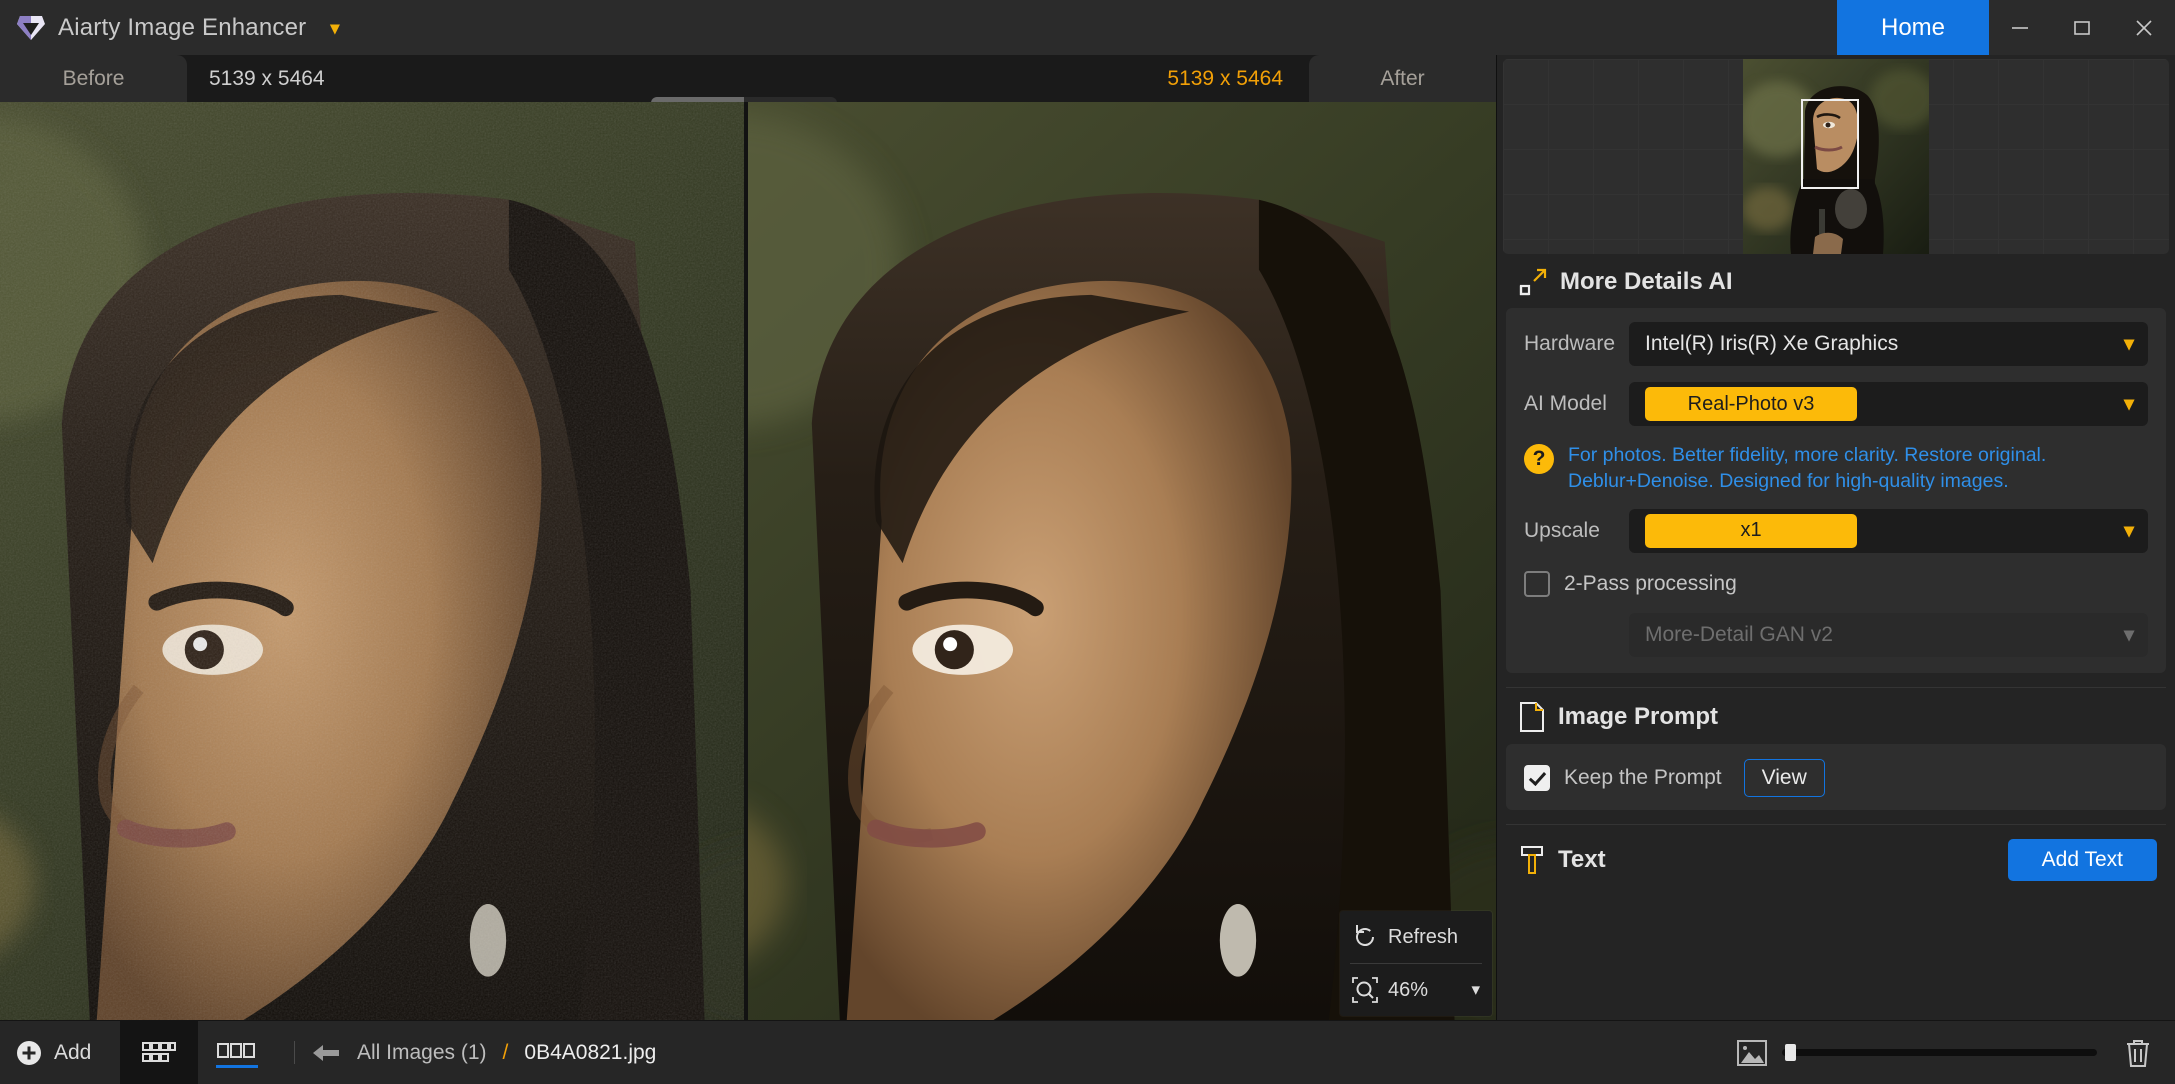 The height and width of the screenshot is (1084, 2175). Describe the element at coordinates (1537, 777) in the screenshot. I see `keep-prompt-checkbox` at that location.